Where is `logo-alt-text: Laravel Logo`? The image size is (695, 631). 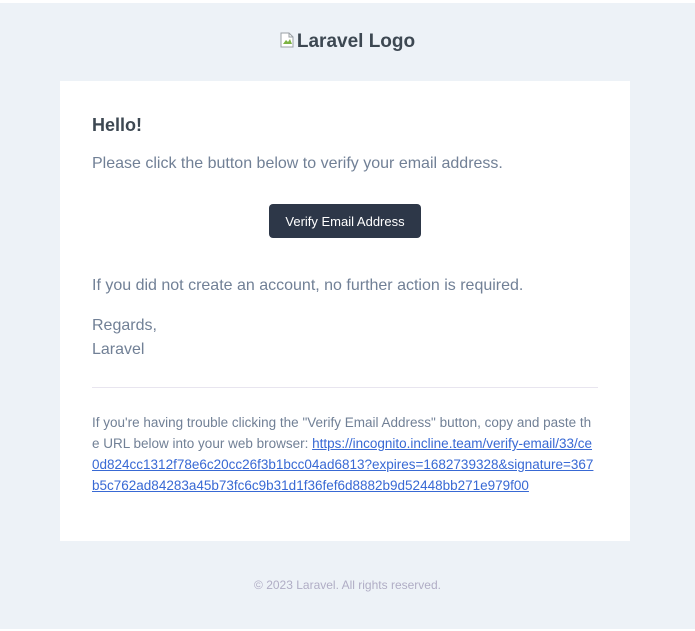 logo-alt-text: Laravel Logo is located at coordinates (356, 41).